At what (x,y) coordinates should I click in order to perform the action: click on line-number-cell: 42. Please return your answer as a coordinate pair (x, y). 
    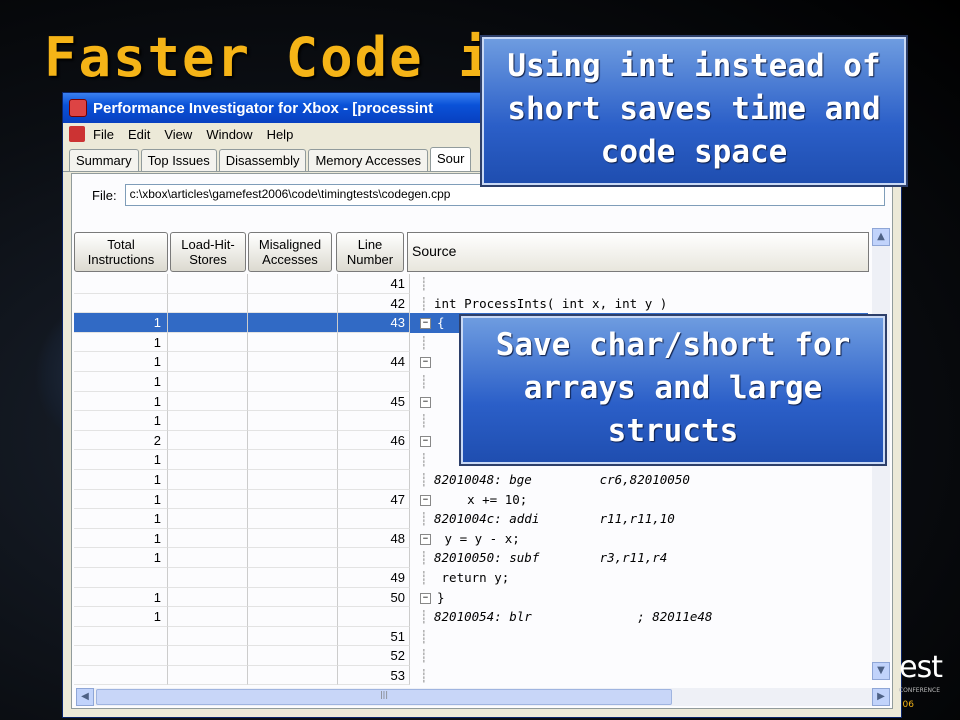
    Looking at the image, I should click on (374, 303).